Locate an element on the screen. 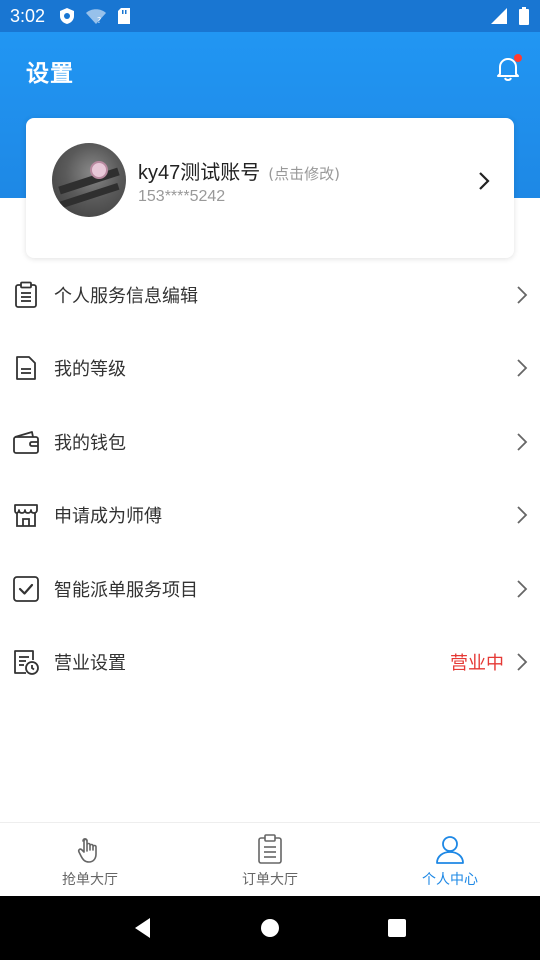  user-name: ky47测试账号 is located at coordinates (199, 173).